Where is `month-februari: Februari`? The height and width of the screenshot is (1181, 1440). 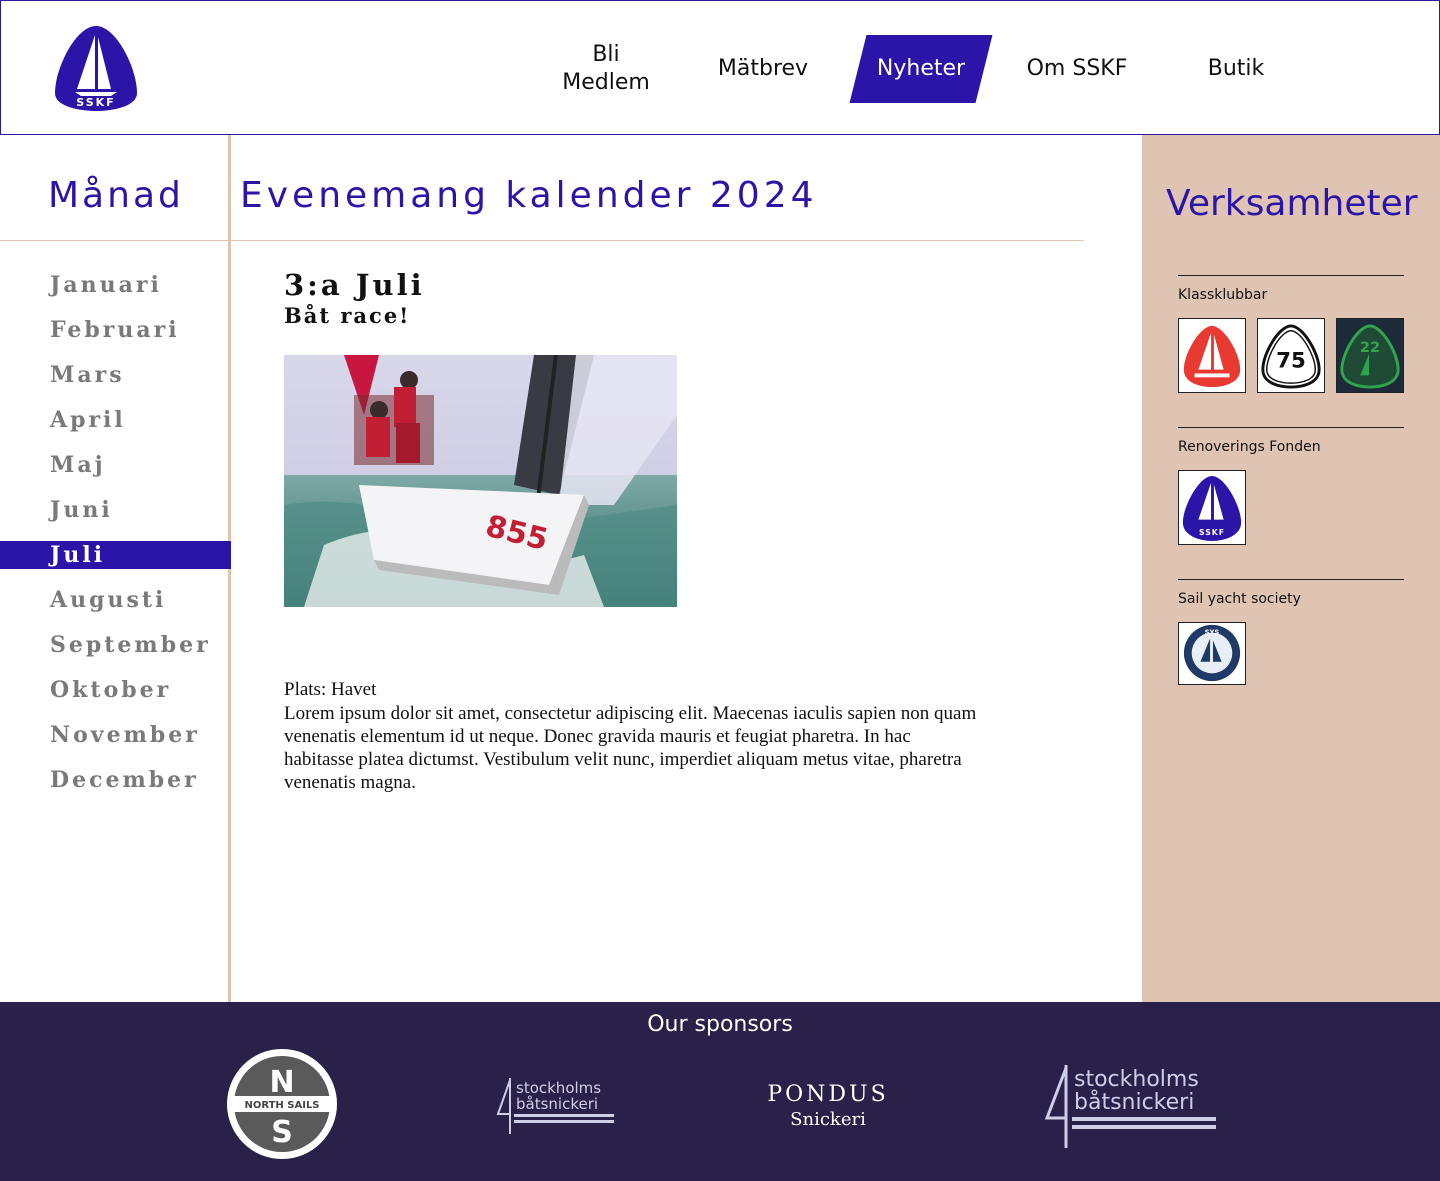
month-februari: Februari is located at coordinates (115, 329).